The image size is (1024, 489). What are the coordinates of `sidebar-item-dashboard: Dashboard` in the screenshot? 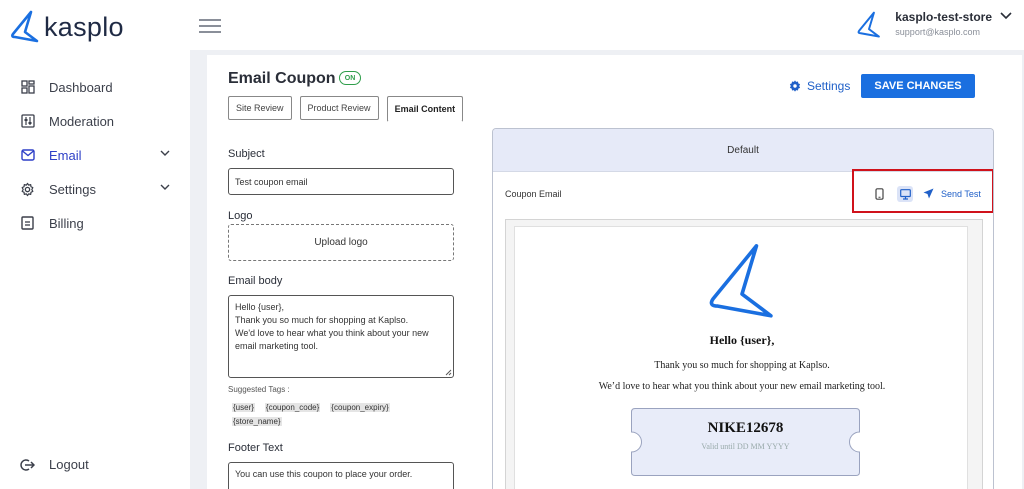 It's located at (95, 87).